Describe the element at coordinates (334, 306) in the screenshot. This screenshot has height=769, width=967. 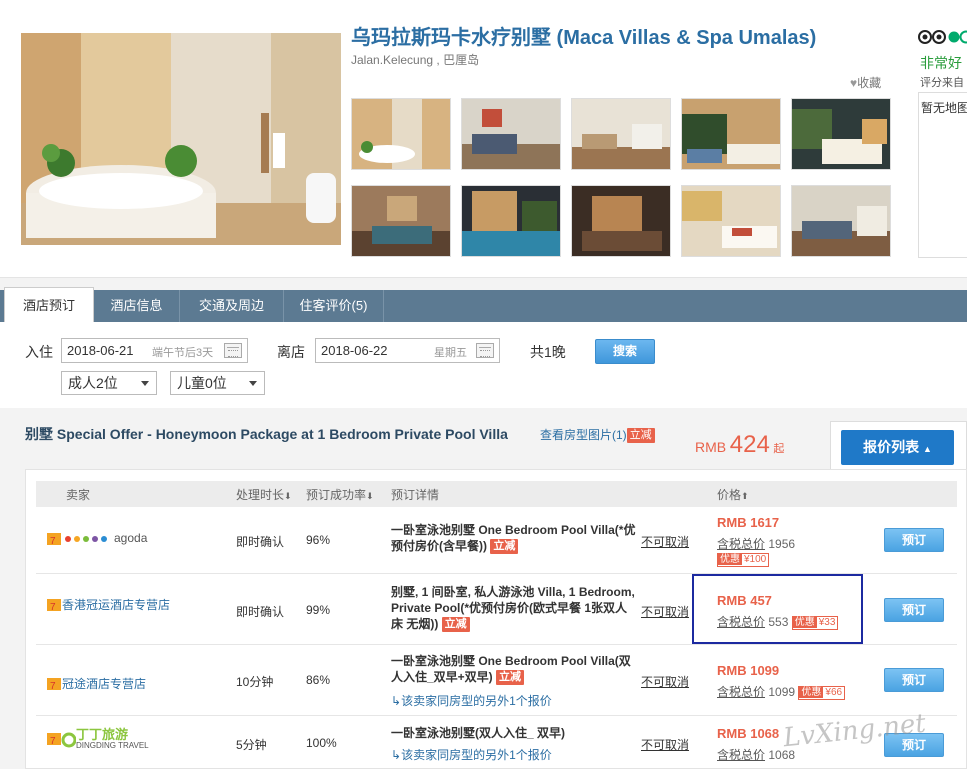
I see `tab-reviews: 住客评价(5)` at that location.